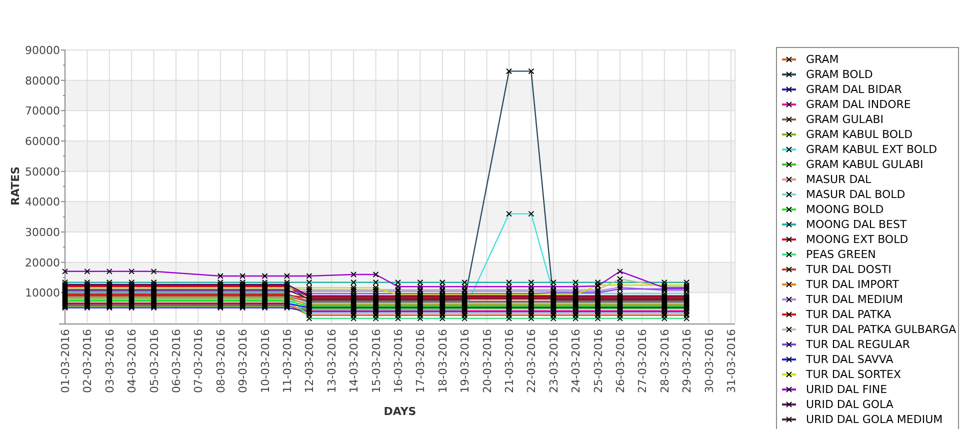 The image size is (975, 429). What do you see at coordinates (665, 361) in the screenshot?
I see `x-tick-label: 28-03-2016` at bounding box center [665, 361].